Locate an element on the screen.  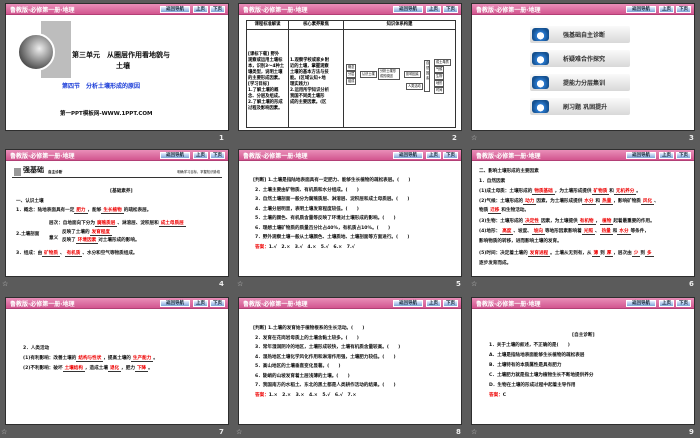
text-line: 2.土壤剖面 is located at coordinates (28, 234).